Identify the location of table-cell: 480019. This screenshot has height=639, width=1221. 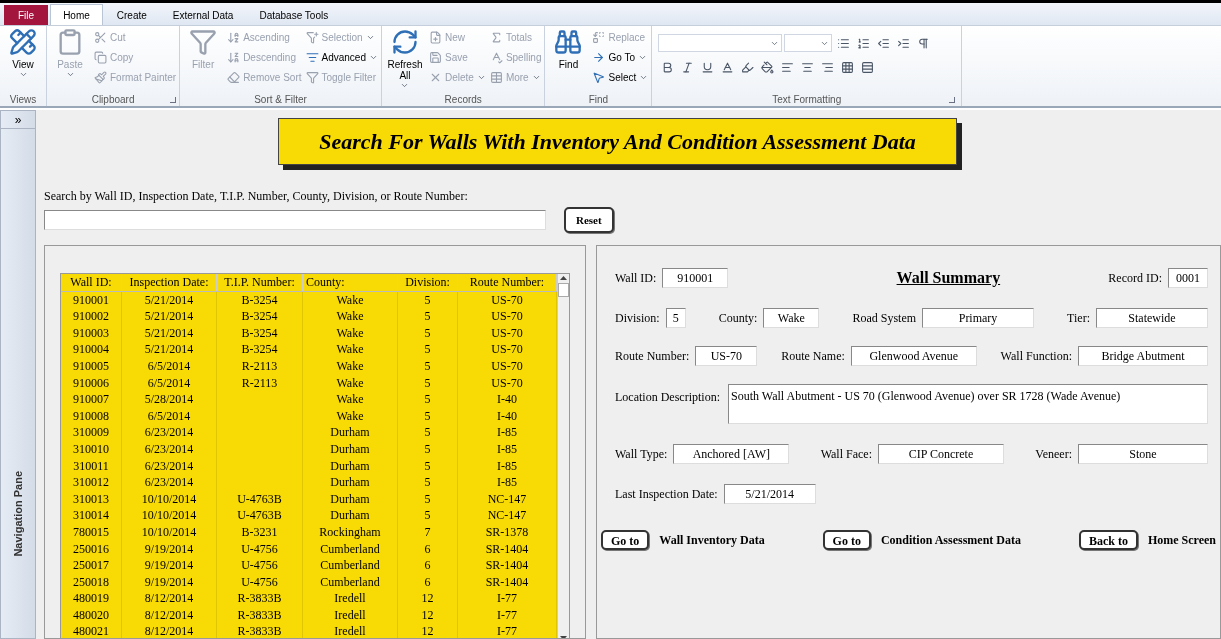
(91, 598).